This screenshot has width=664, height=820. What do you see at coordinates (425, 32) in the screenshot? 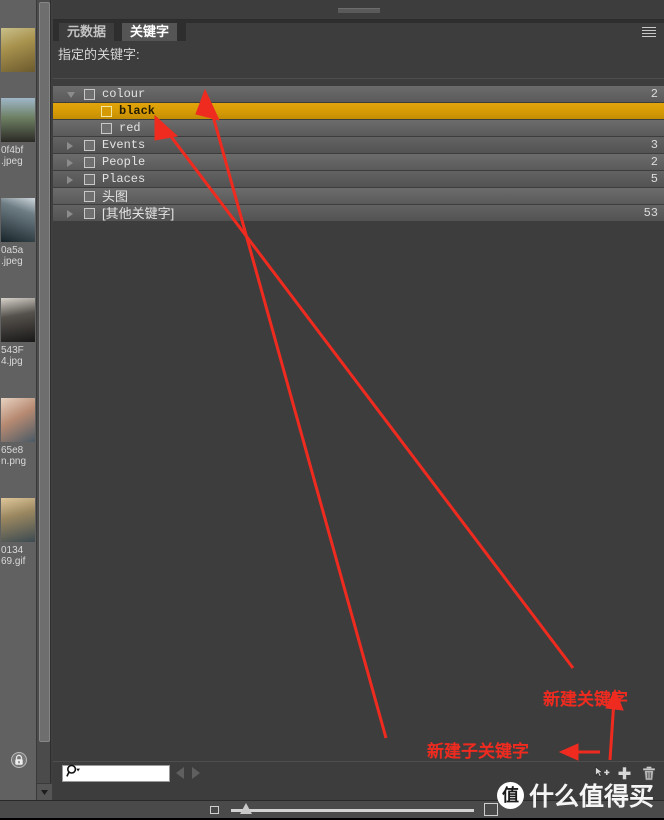
I see `tab-bar-filler` at bounding box center [425, 32].